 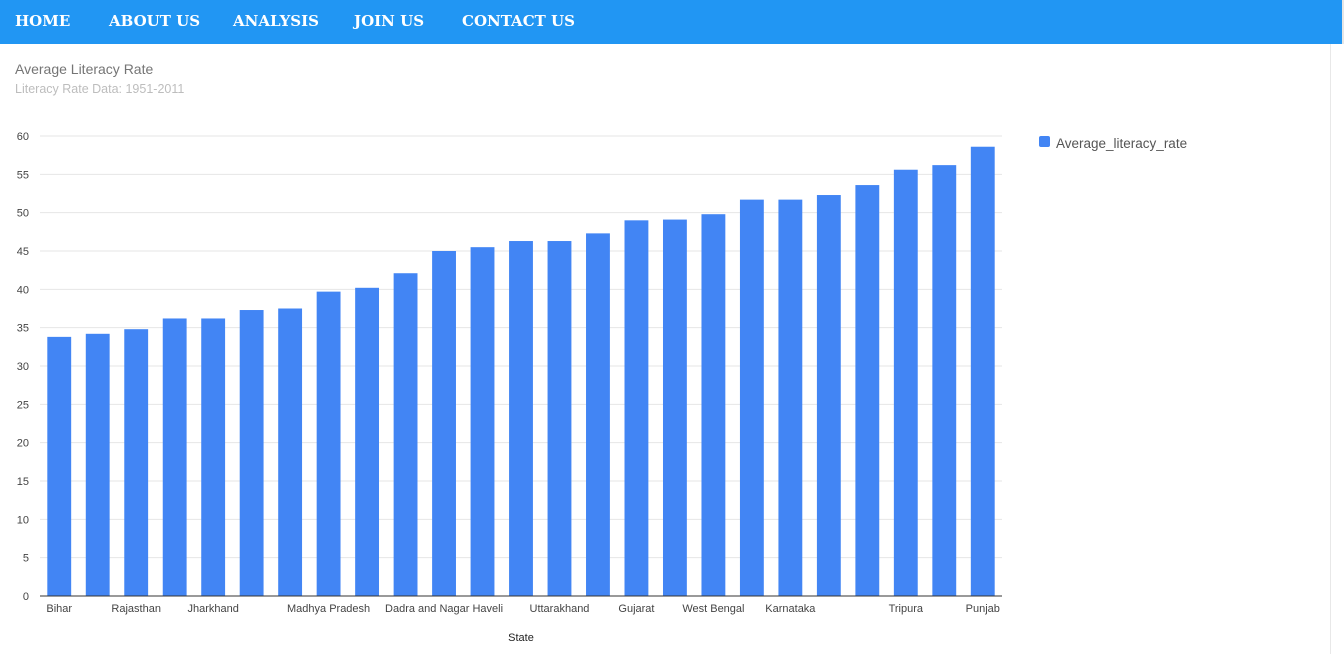 I want to click on x-tick-label: Dadra and Nagar Haveli, so click(x=444, y=609).